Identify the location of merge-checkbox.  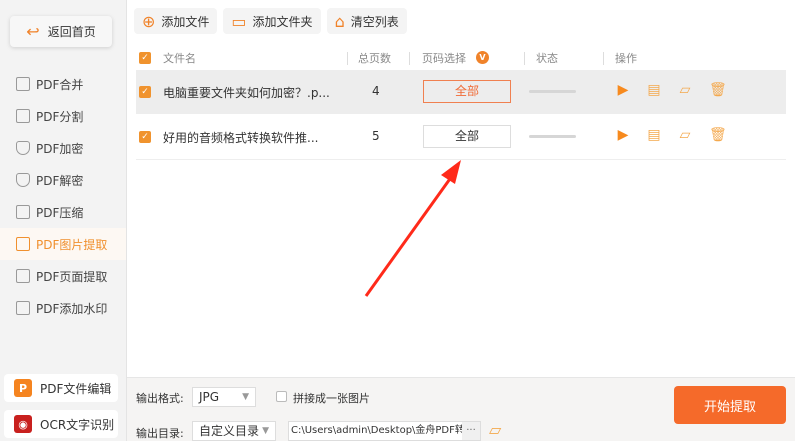
(281, 396).